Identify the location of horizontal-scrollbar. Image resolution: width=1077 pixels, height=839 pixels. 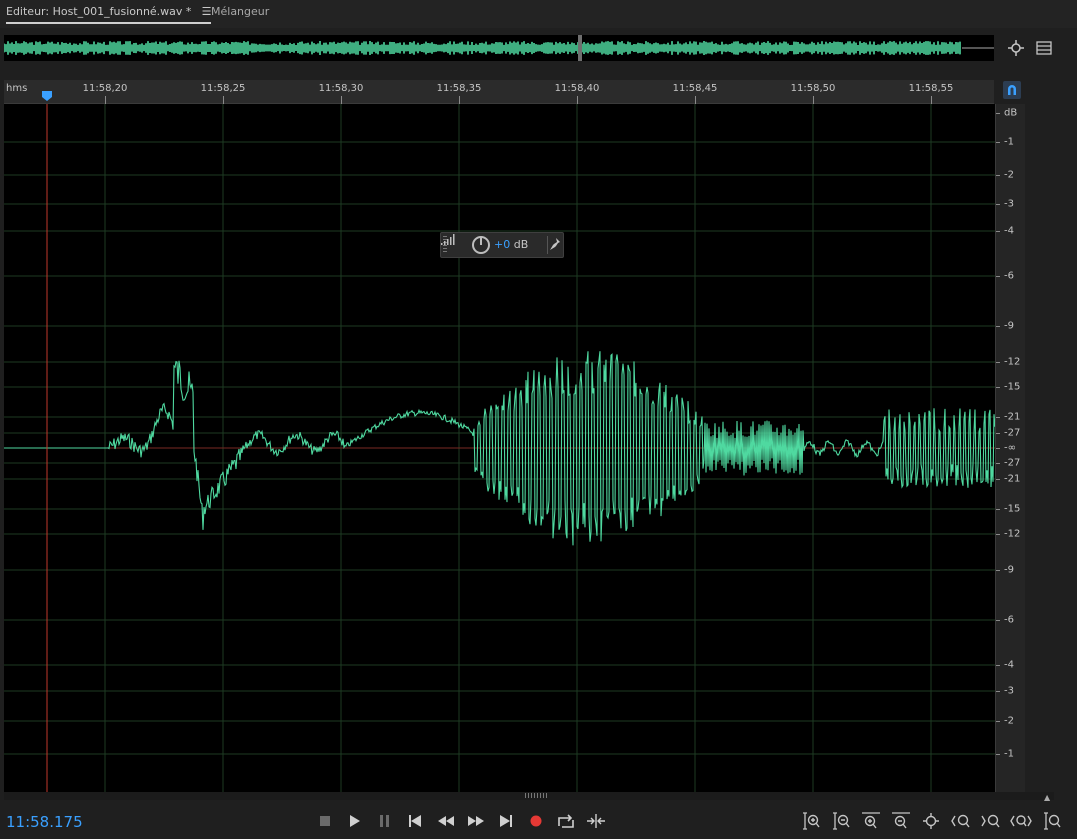
(529, 796).